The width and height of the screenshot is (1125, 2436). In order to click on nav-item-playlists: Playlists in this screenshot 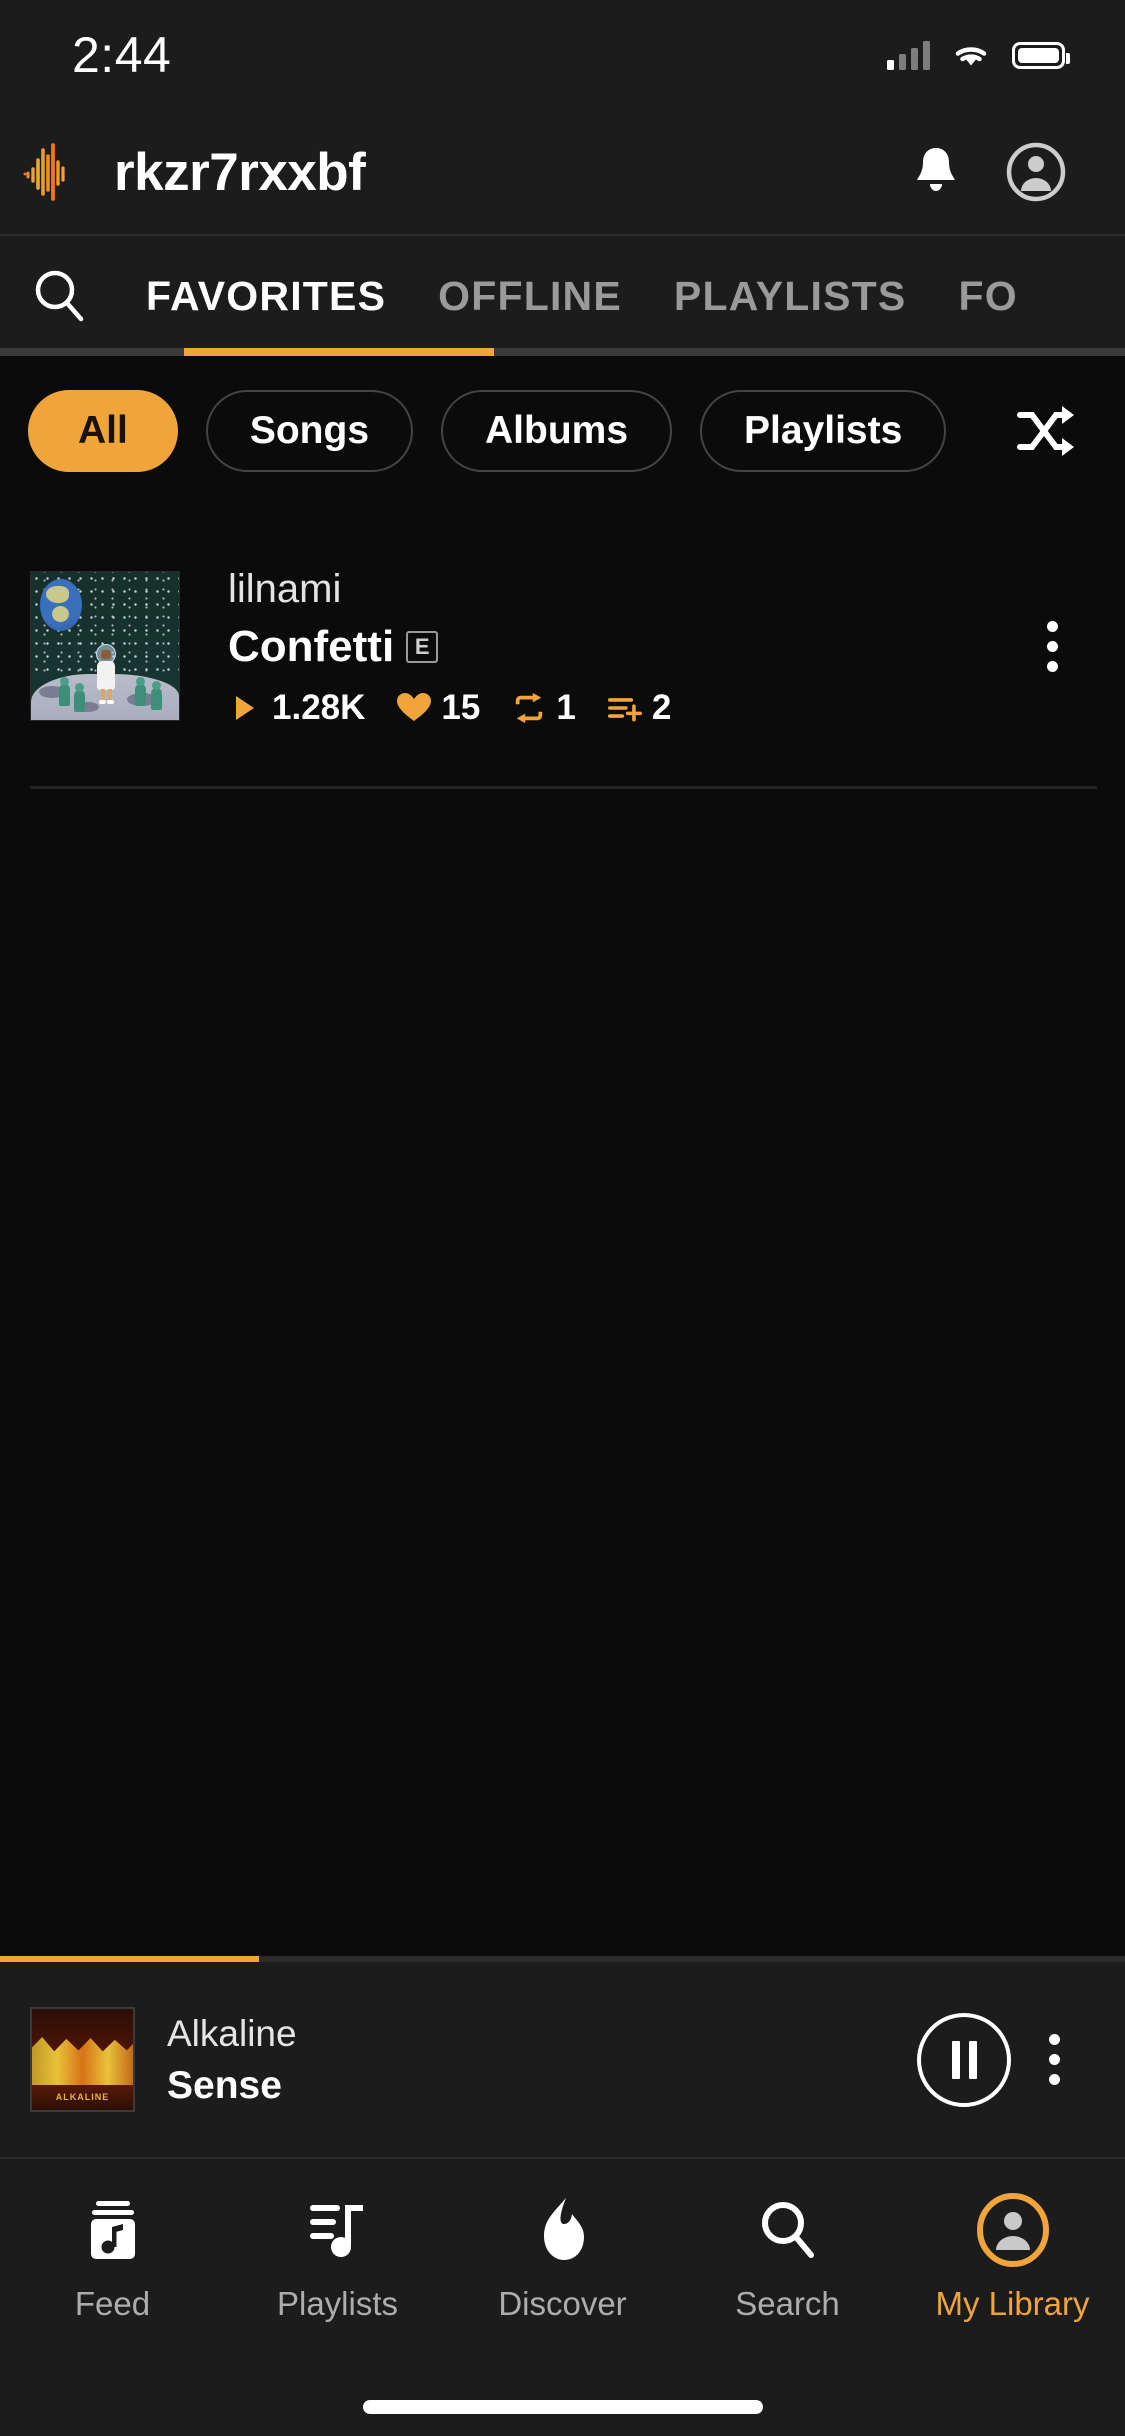, I will do `click(337, 2258)`.